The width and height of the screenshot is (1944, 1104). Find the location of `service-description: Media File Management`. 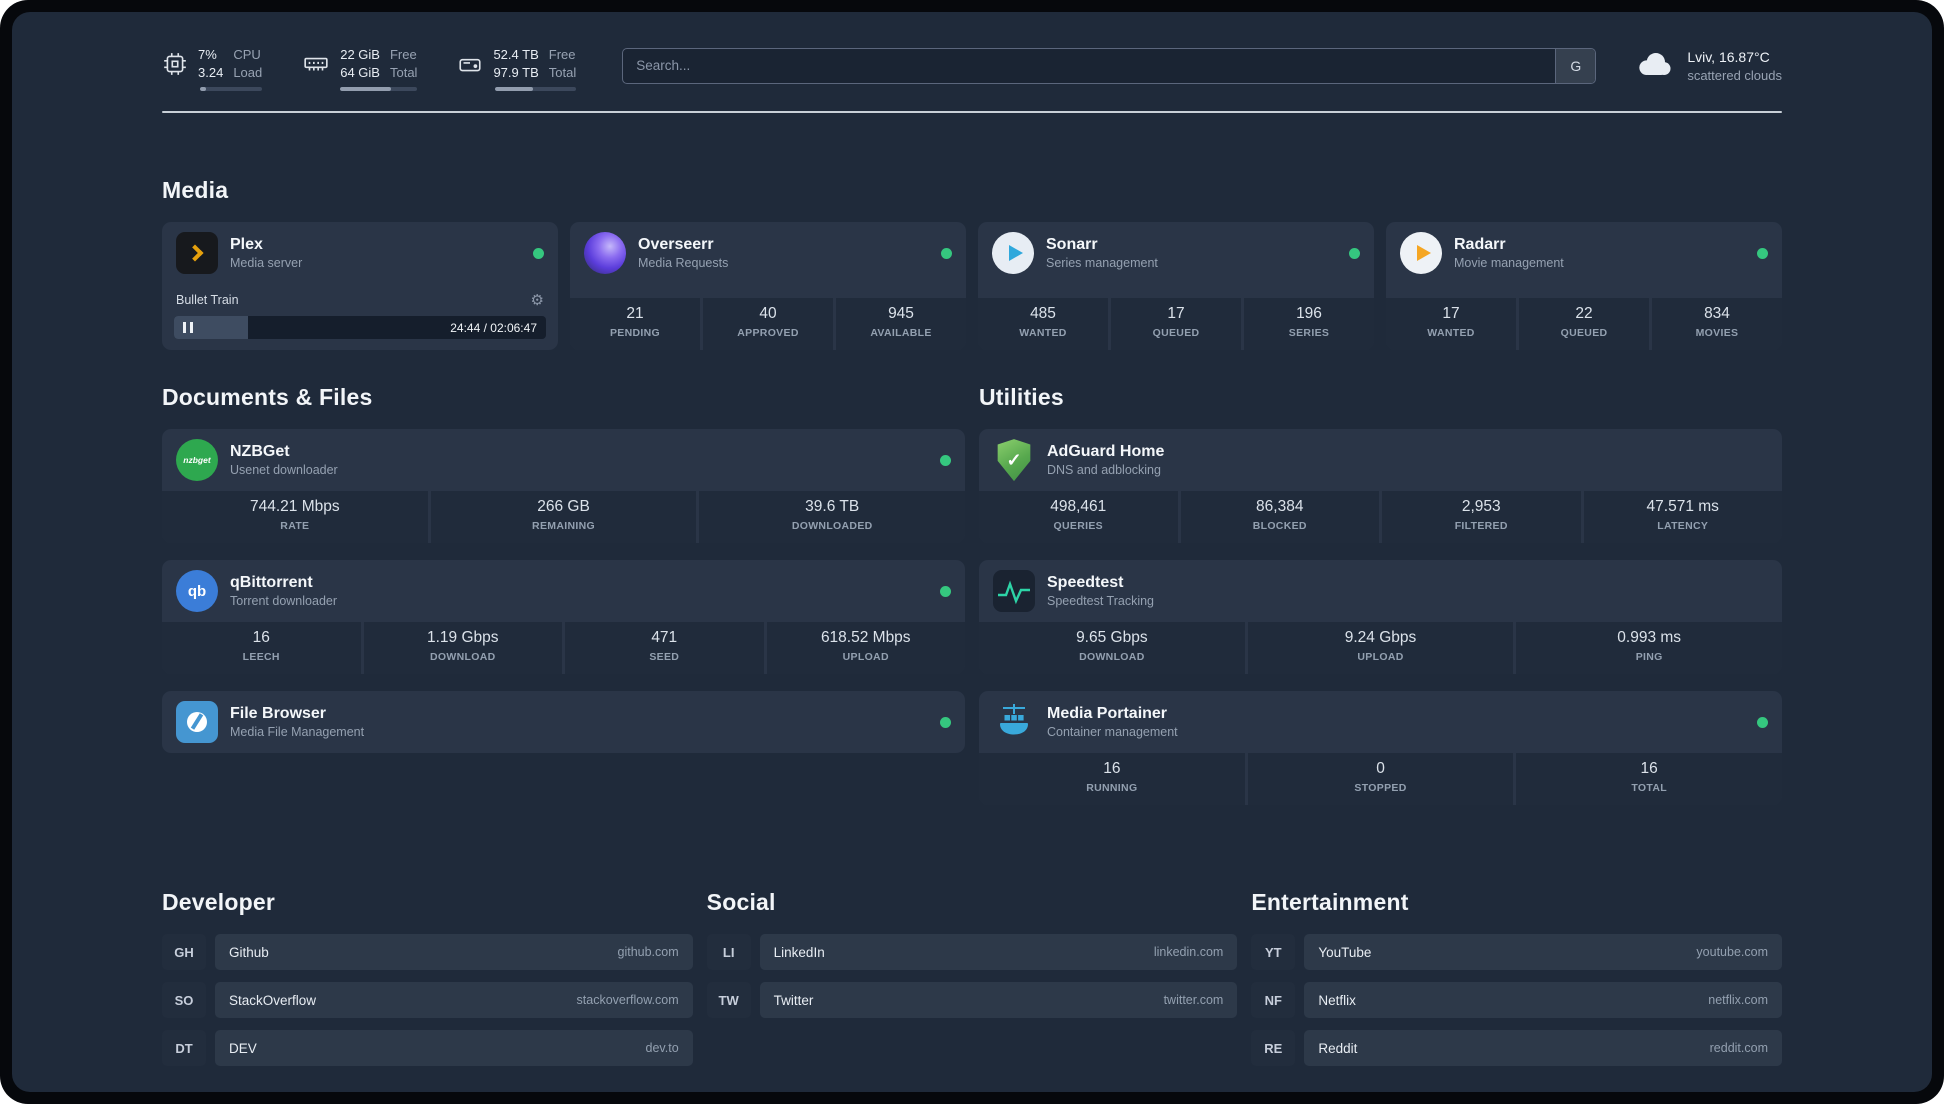

service-description: Media File Management is located at coordinates (297, 732).